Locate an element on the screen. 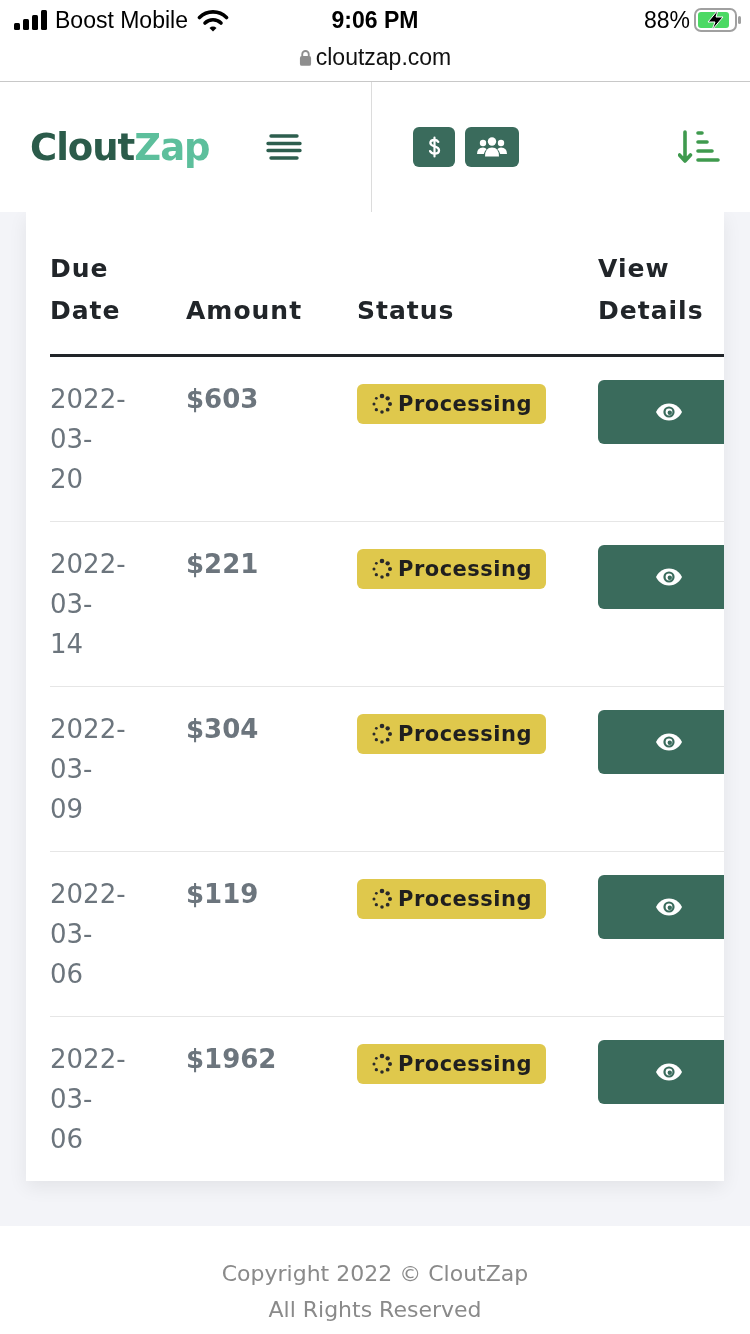  menu-icon is located at coordinates (283, 147).